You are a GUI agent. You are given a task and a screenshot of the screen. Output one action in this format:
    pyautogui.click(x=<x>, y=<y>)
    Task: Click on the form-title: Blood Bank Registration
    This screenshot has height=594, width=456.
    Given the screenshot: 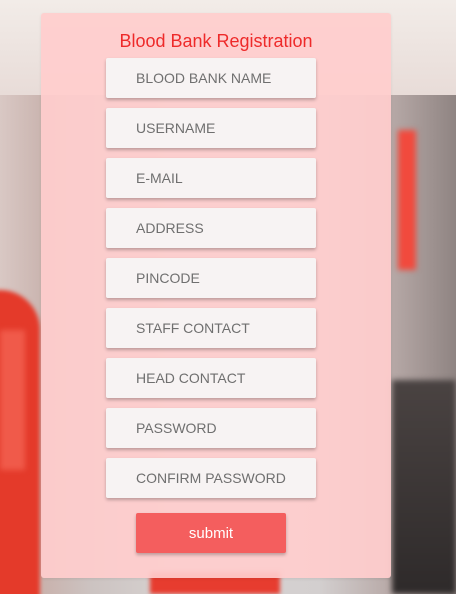 What is the action you would take?
    pyautogui.click(x=216, y=41)
    